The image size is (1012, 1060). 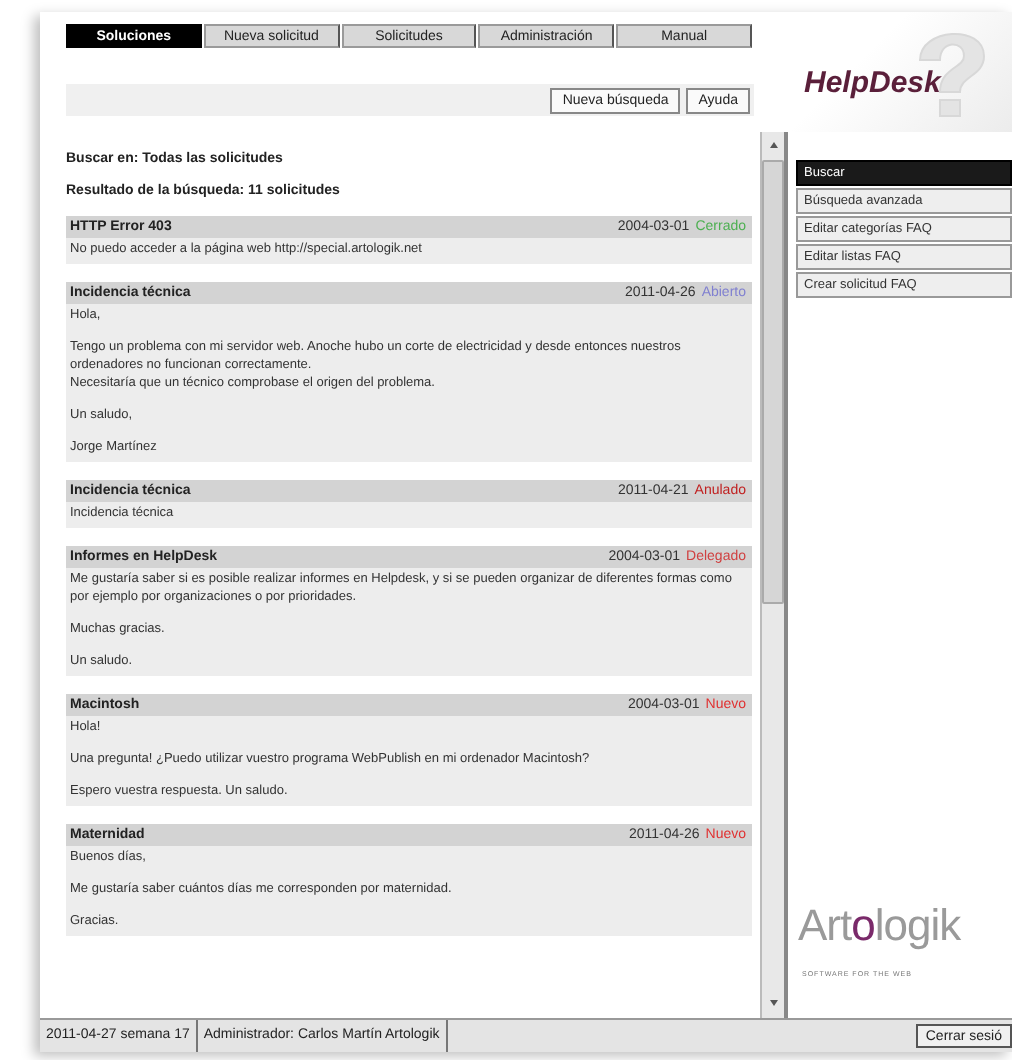 What do you see at coordinates (773, 1003) in the screenshot?
I see `scroll-down-icon` at bounding box center [773, 1003].